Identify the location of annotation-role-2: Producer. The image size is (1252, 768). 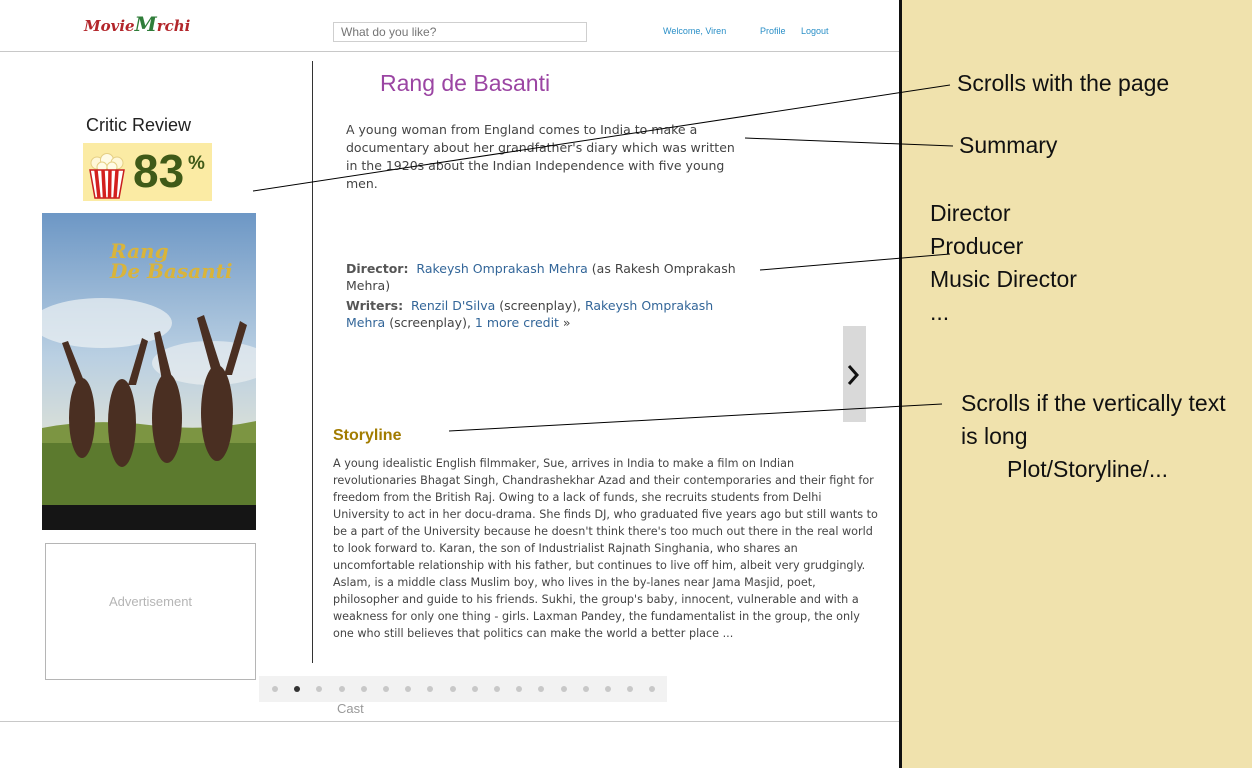
(977, 246).